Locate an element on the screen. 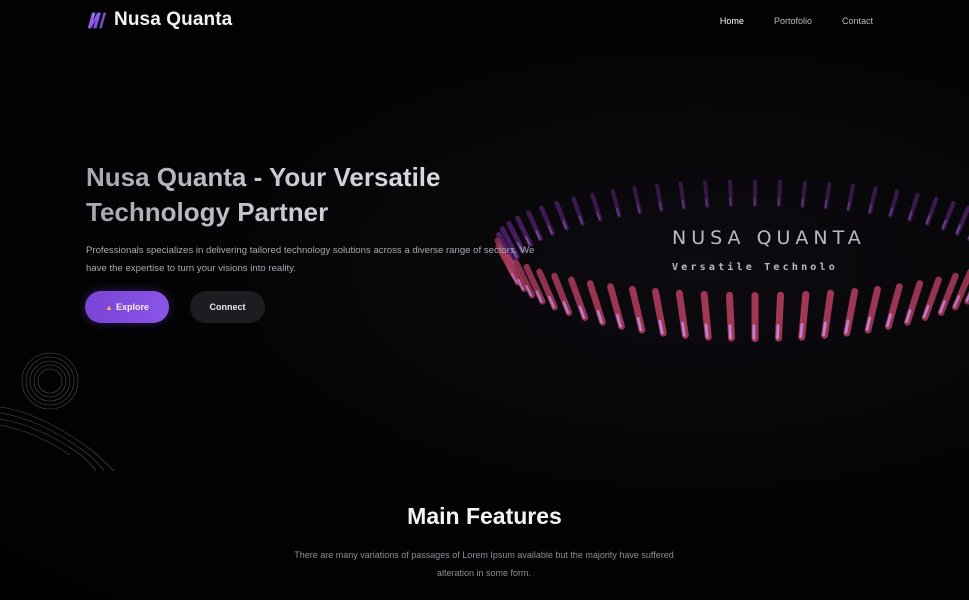 The image size is (969, 600). nav-contact: Contact is located at coordinates (857, 21).